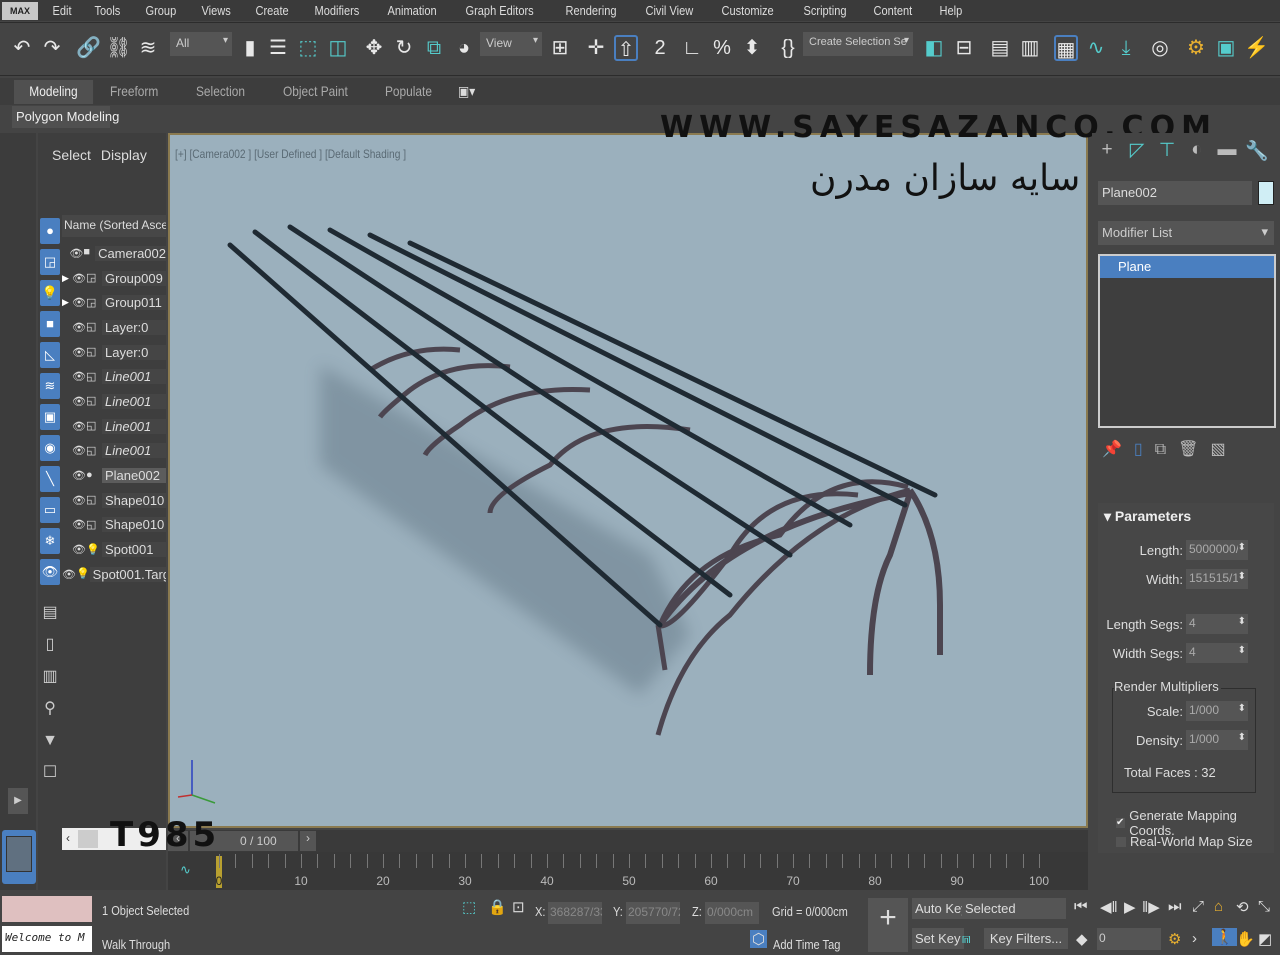  What do you see at coordinates (50, 231) in the screenshot?
I see `display-geometry-icon: ●` at bounding box center [50, 231].